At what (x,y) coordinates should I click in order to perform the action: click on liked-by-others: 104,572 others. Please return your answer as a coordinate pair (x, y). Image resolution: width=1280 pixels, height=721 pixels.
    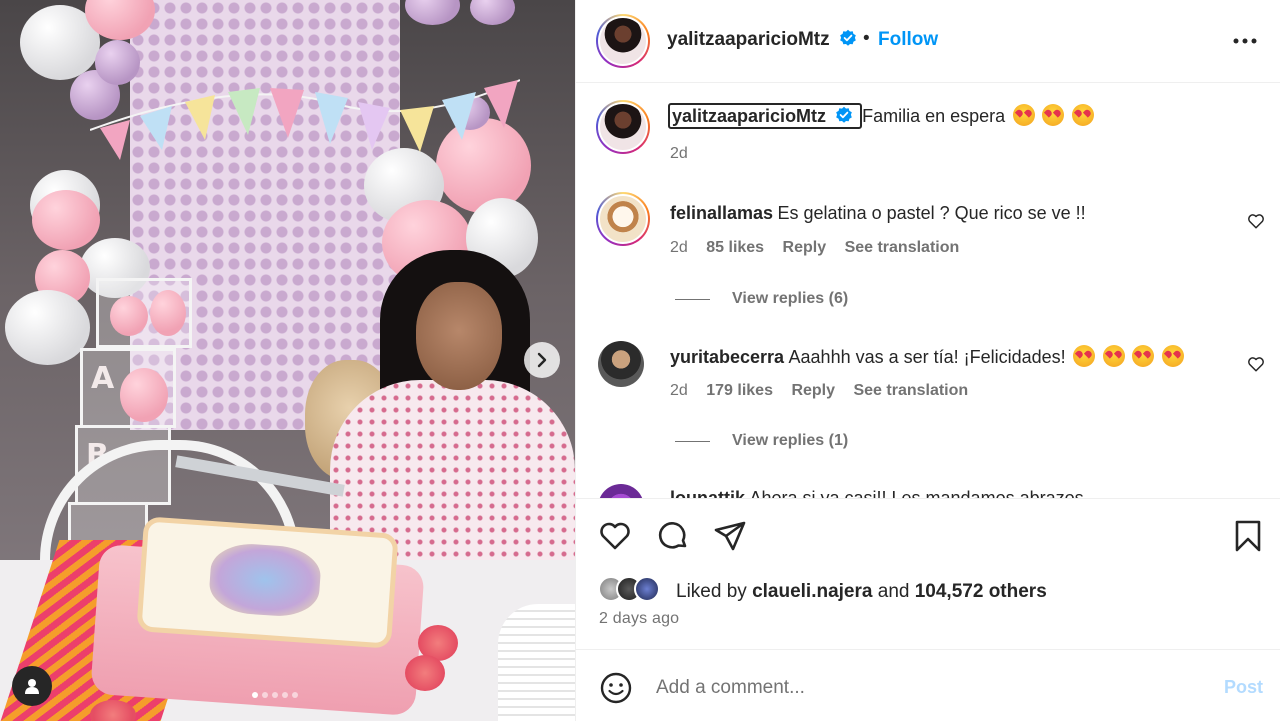
    Looking at the image, I should click on (981, 591).